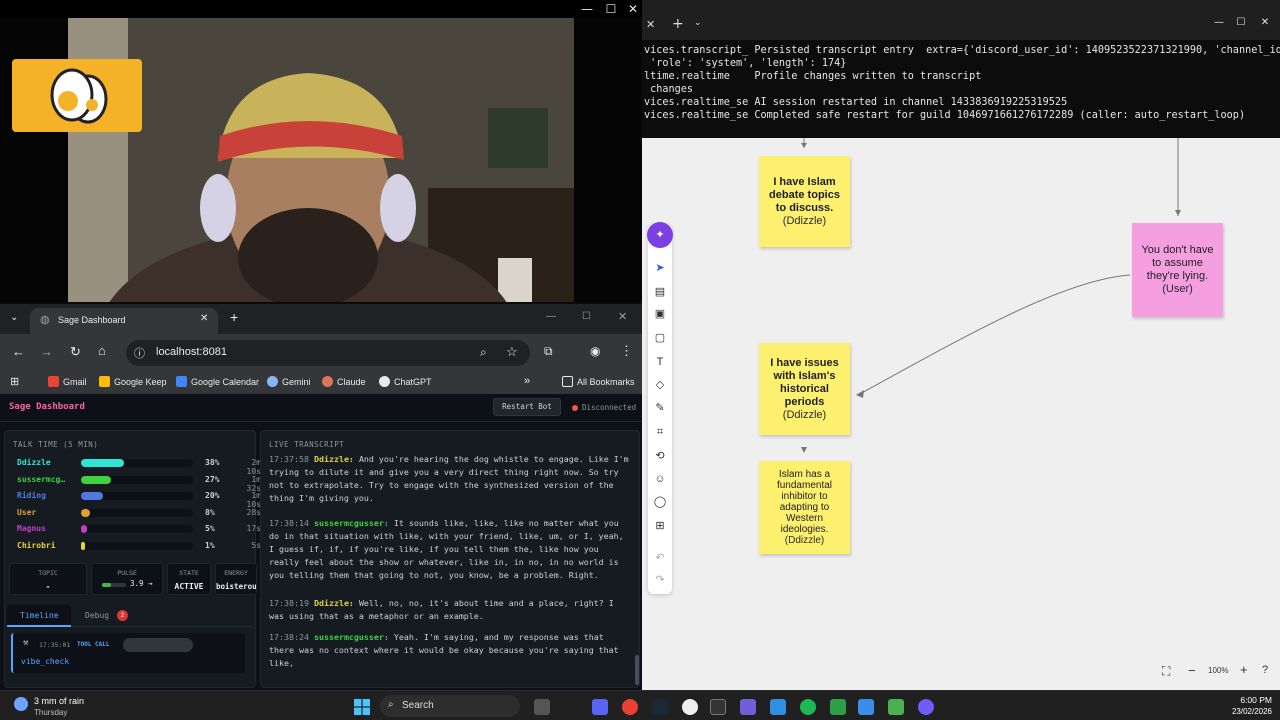 The height and width of the screenshot is (720, 1280). Describe the element at coordinates (660, 526) in the screenshot. I see `add-icon: ⊞` at that location.